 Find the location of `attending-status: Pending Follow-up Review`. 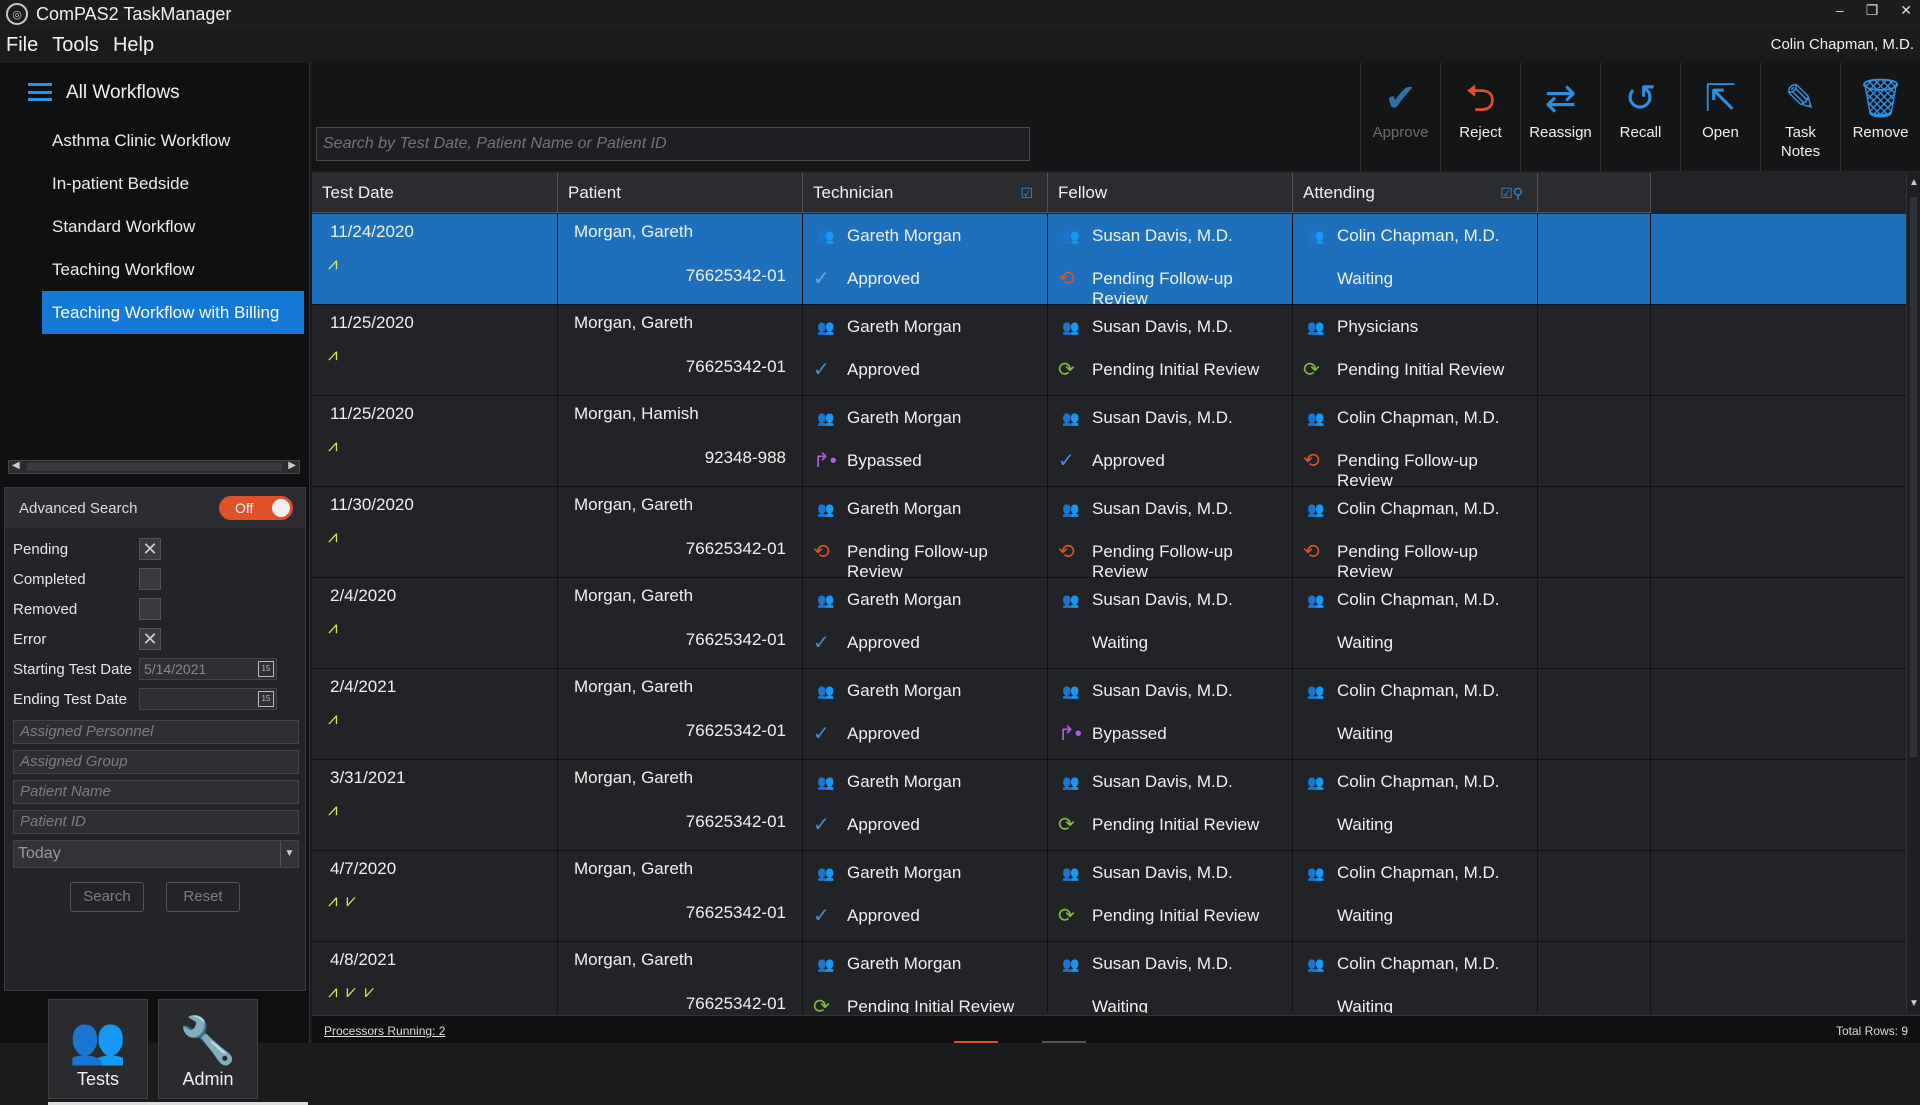

attending-status: Pending Follow-up Review is located at coordinates (1407, 561).